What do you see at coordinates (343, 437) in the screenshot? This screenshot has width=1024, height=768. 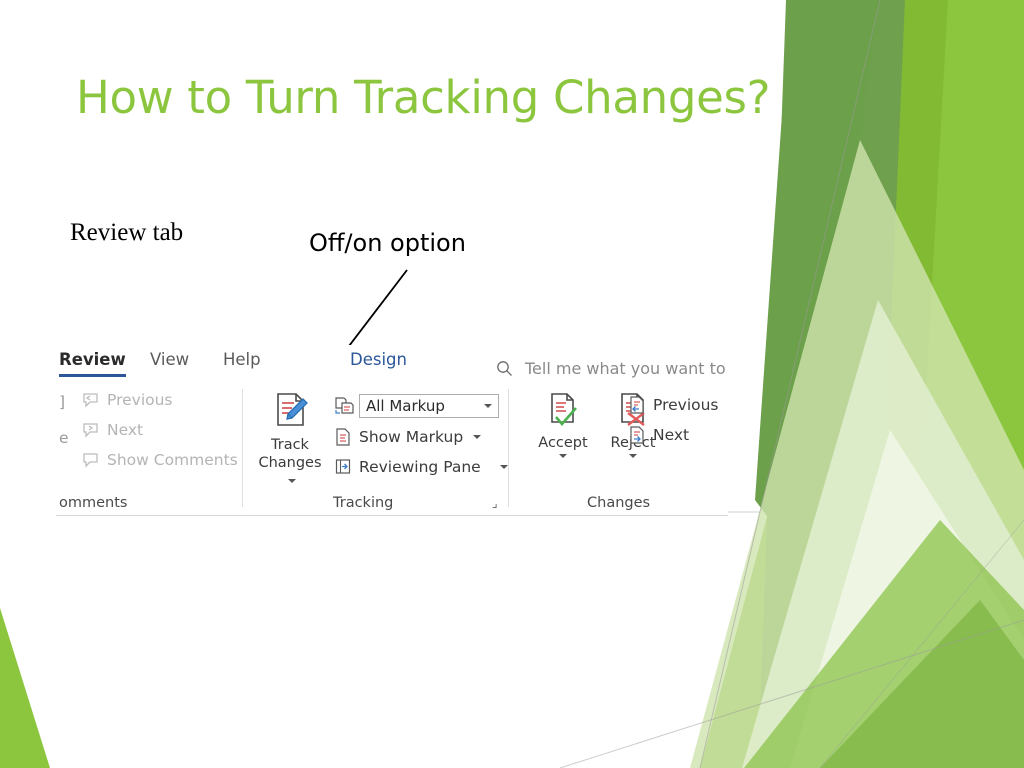 I see `show-markup-icon` at bounding box center [343, 437].